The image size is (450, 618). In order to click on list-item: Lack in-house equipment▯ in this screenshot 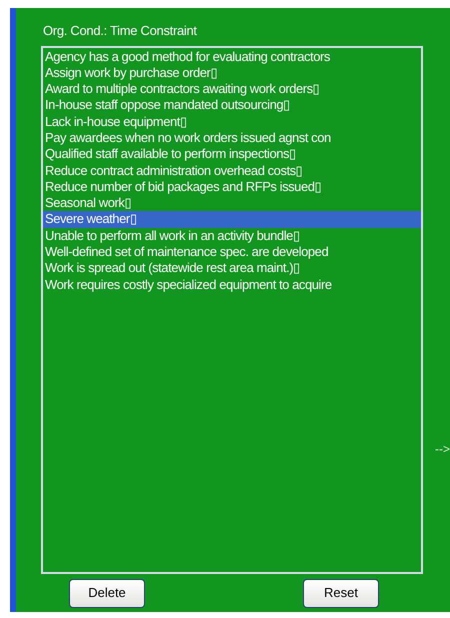, I will do `click(232, 122)`.